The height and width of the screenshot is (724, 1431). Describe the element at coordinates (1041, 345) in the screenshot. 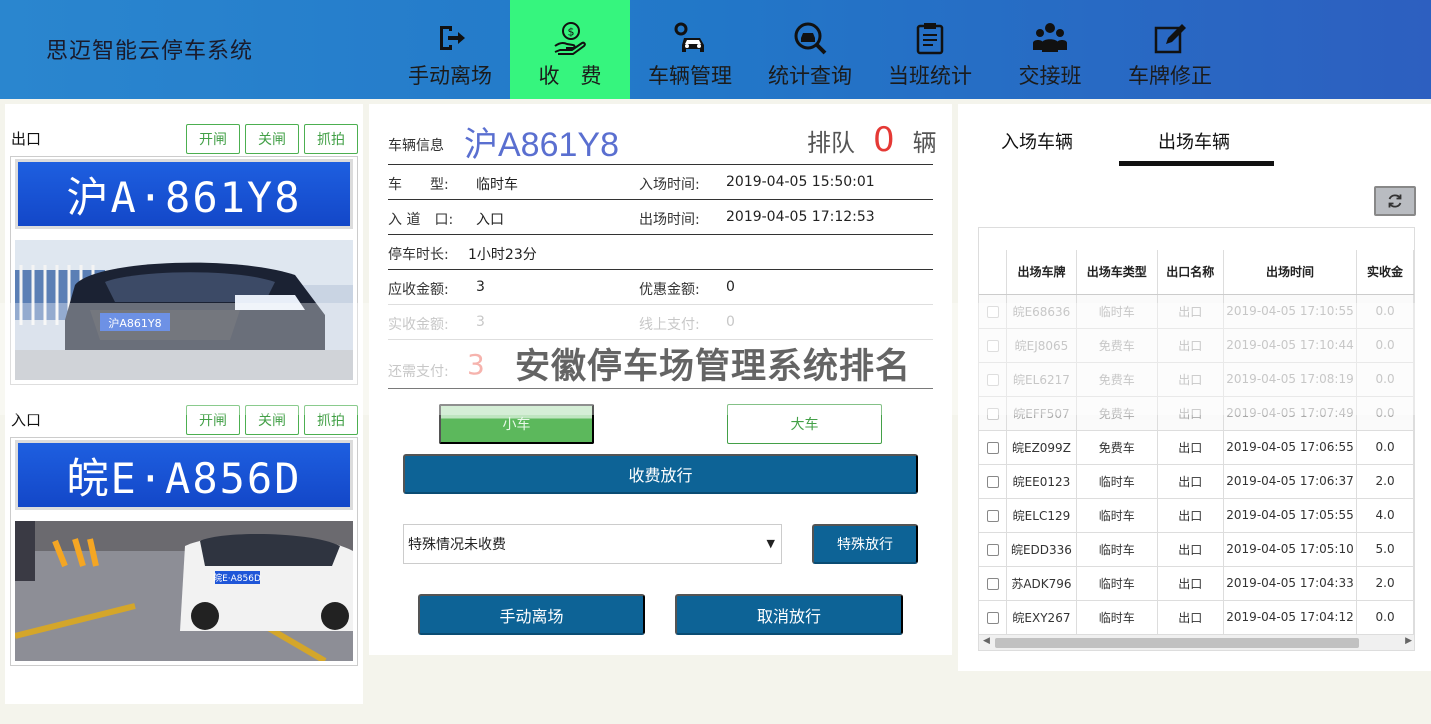

I see `plate-cell: 皖EJ8065` at that location.